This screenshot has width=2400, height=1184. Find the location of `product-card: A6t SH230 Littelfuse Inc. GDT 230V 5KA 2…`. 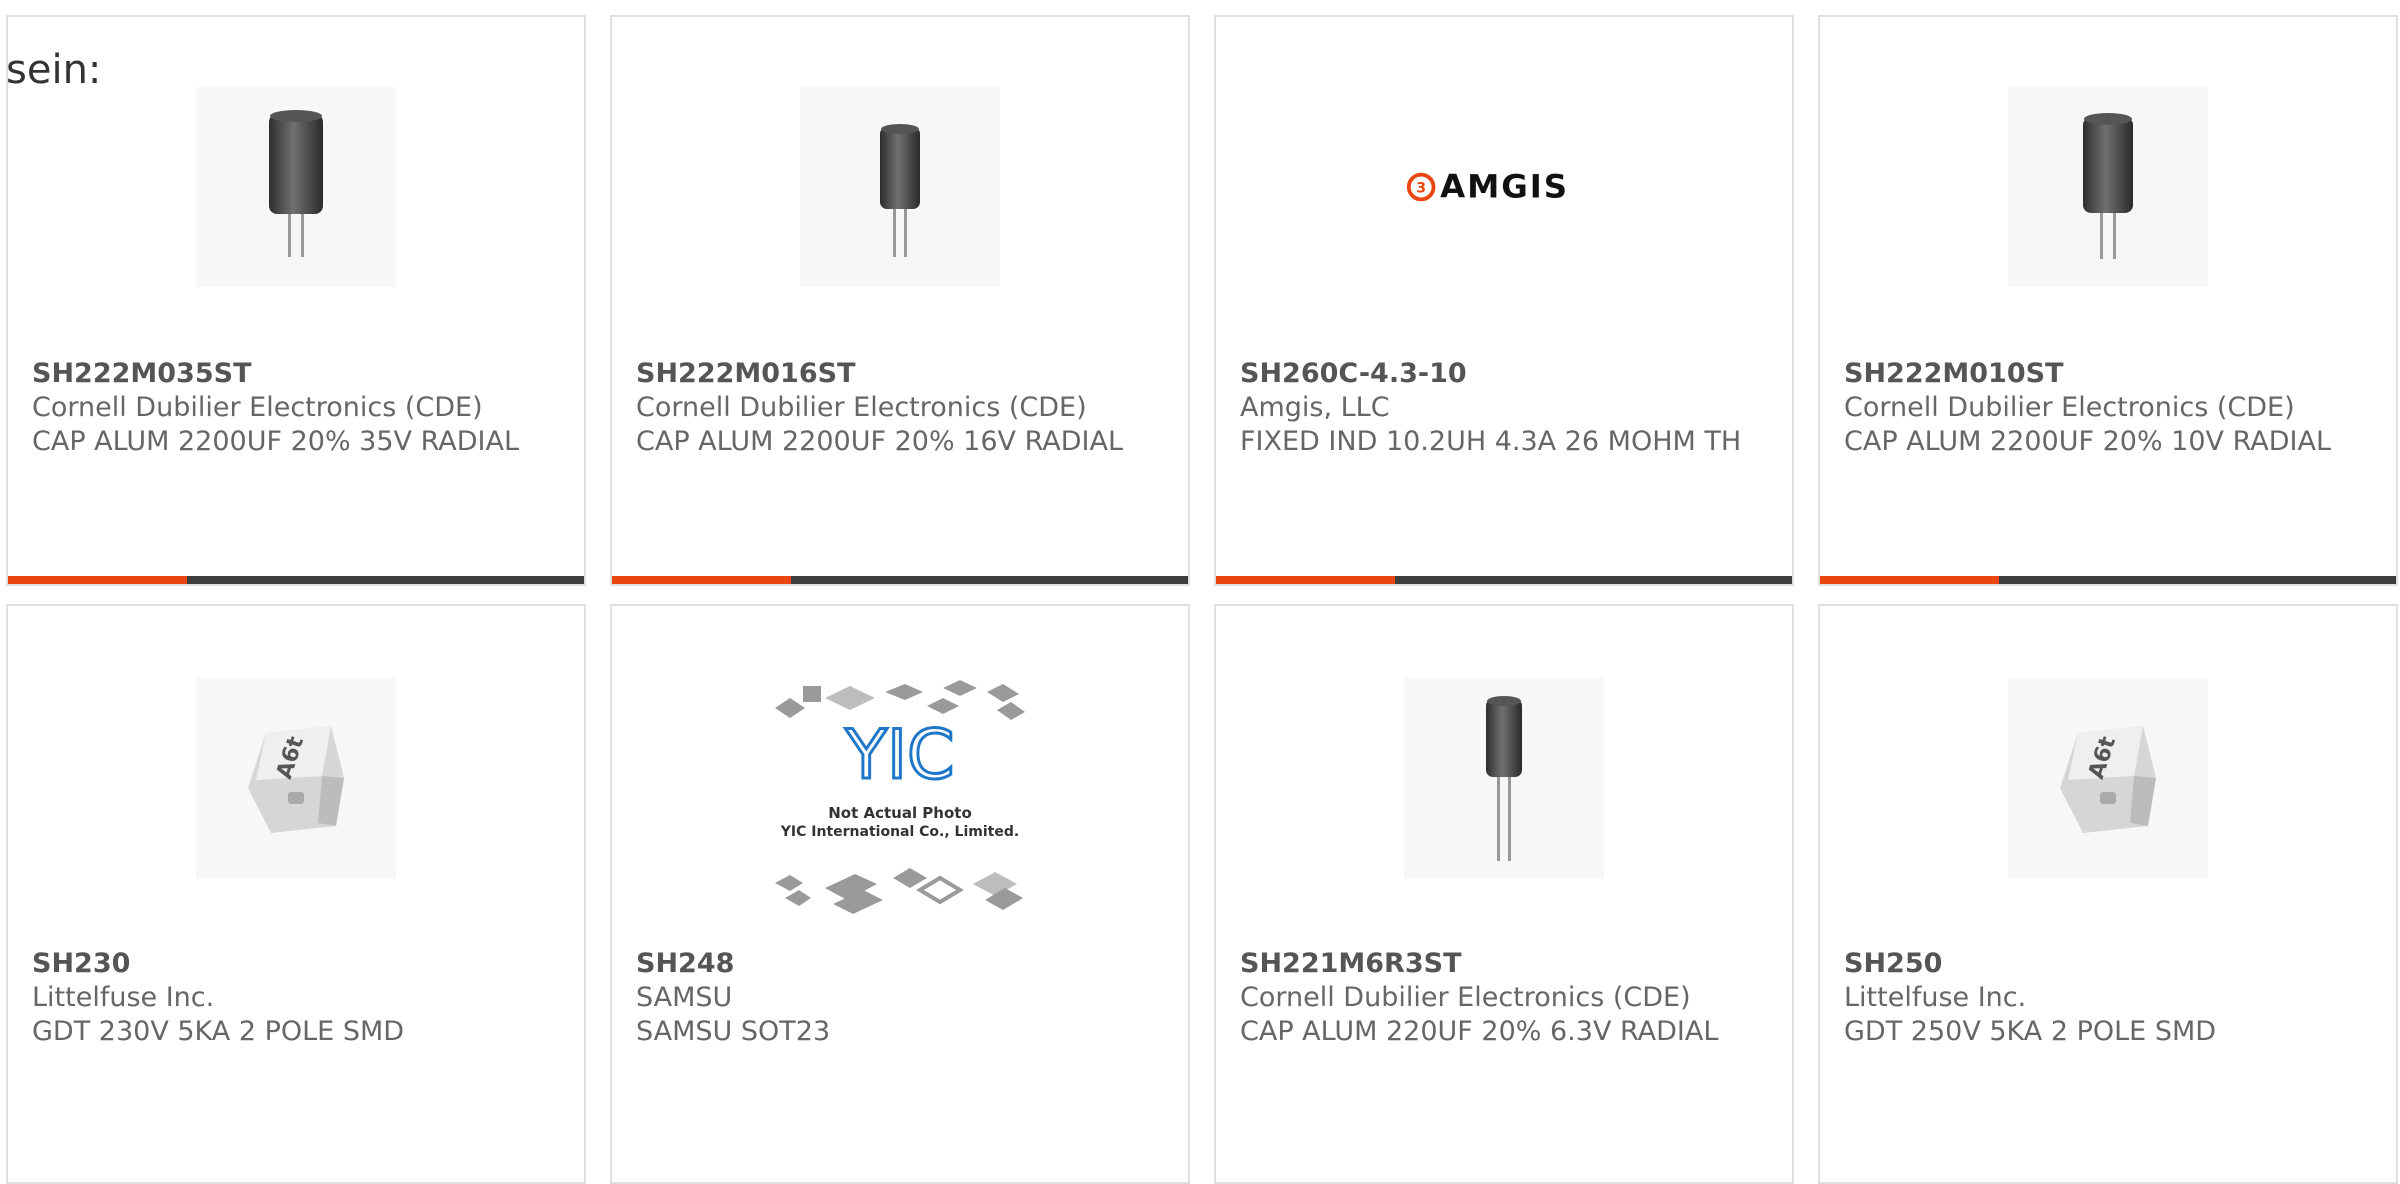

product-card: A6t SH230 Littelfuse Inc. GDT 230V 5KA 2… is located at coordinates (296, 894).